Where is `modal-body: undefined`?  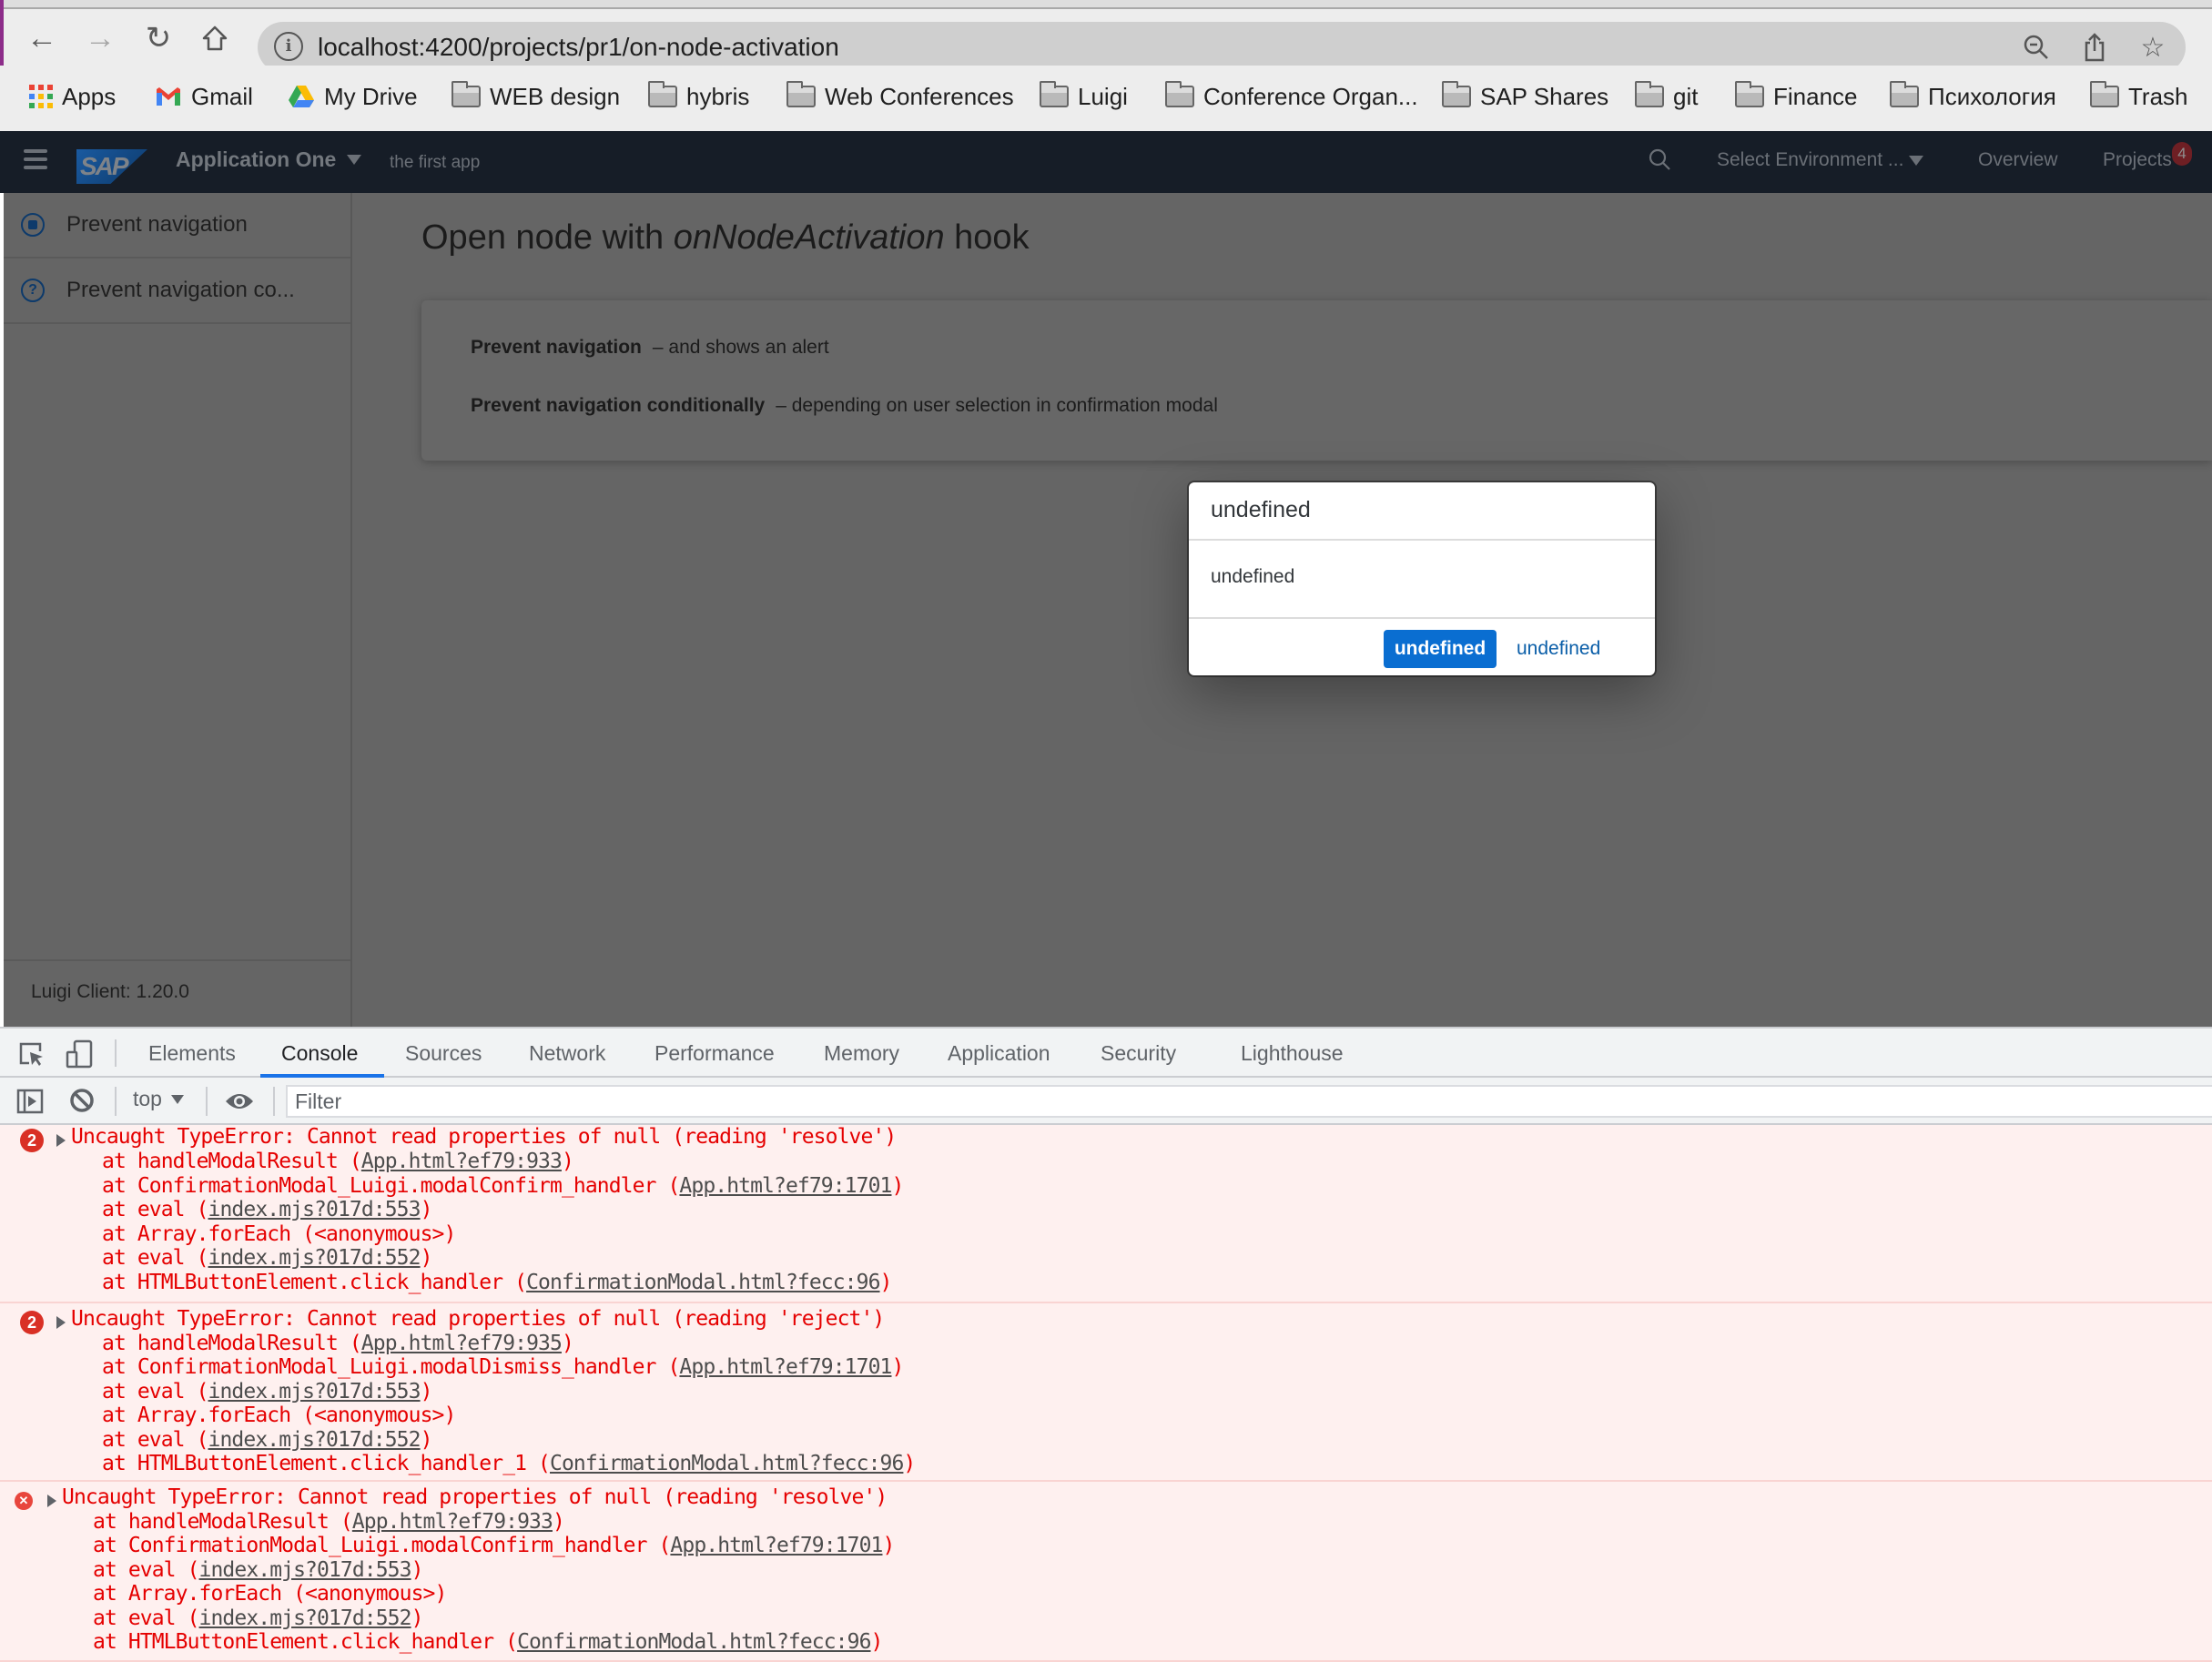 modal-body: undefined is located at coordinates (1253, 576).